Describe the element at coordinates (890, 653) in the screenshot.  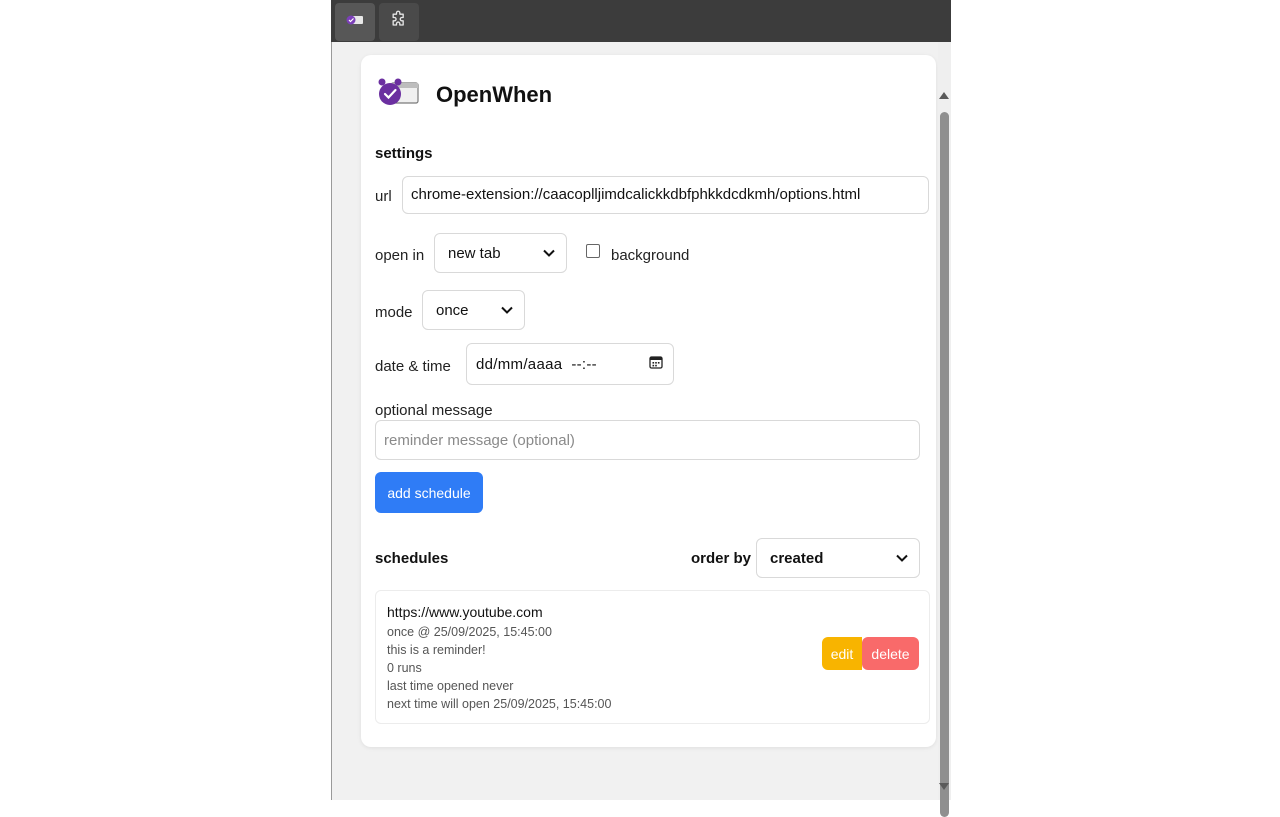
I see `delete-button: delete` at that location.